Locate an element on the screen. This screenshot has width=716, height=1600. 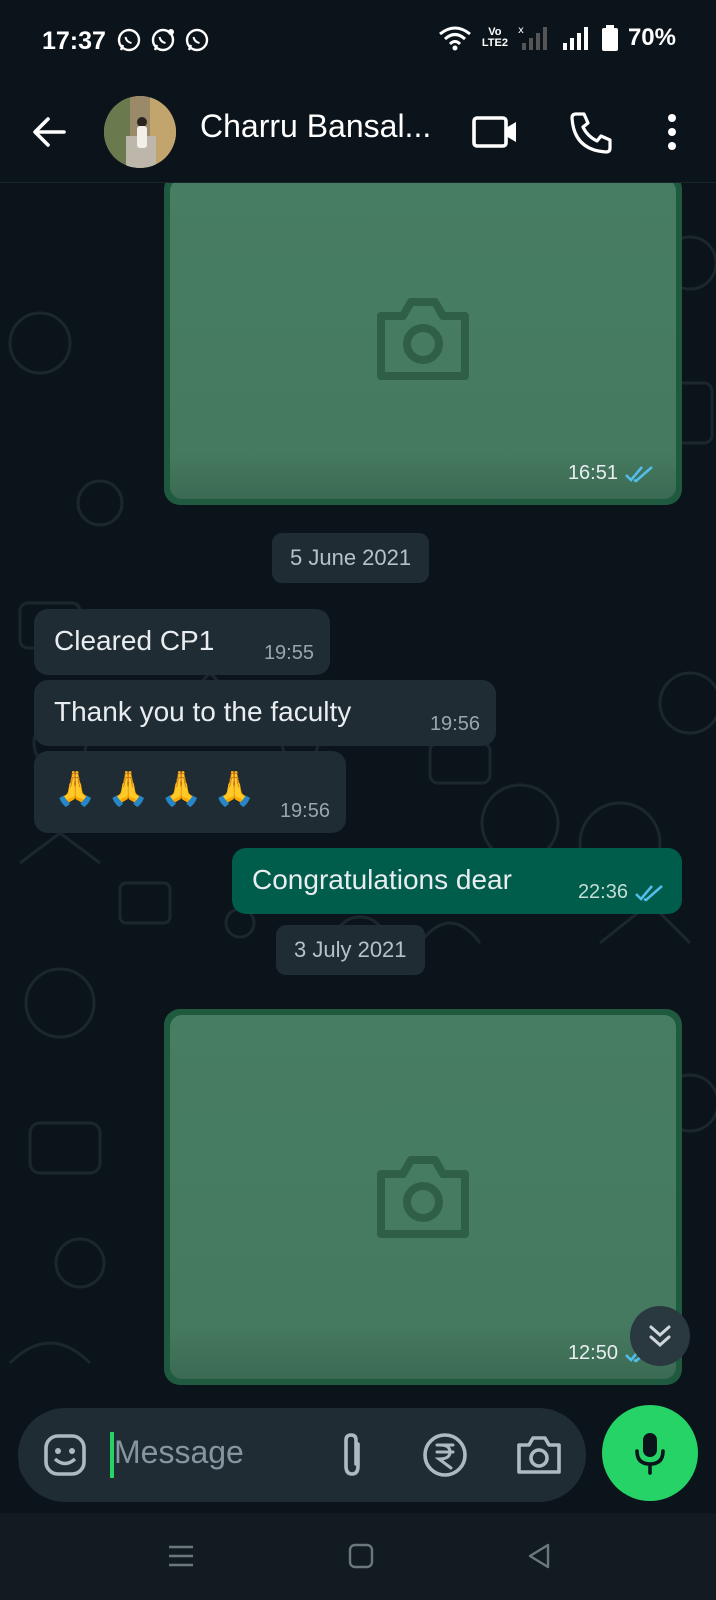
rupee-icon is located at coordinates (445, 1455).